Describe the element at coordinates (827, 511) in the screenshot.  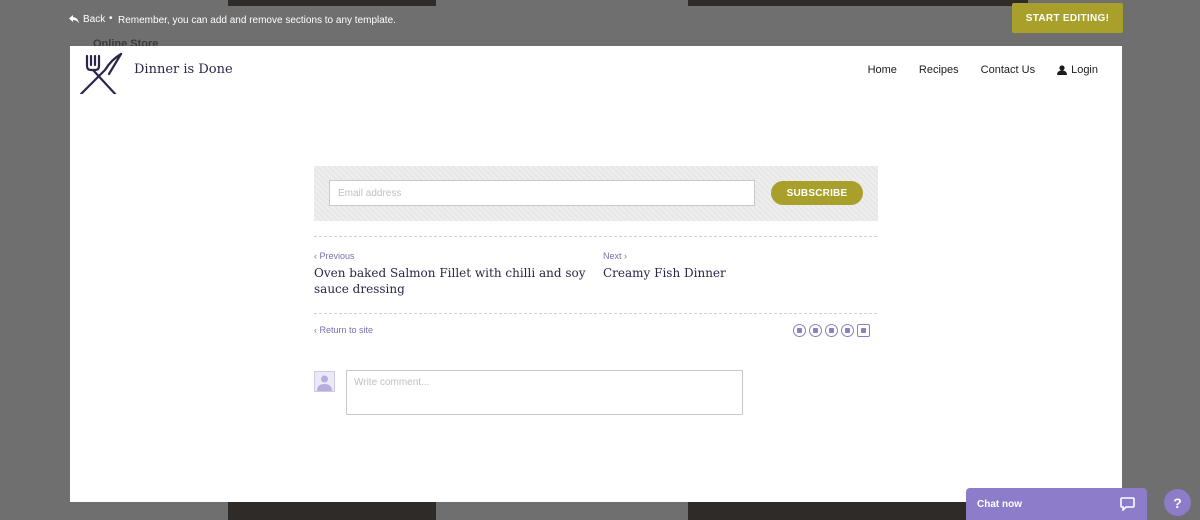
I see `background-panel-bottom-right` at that location.